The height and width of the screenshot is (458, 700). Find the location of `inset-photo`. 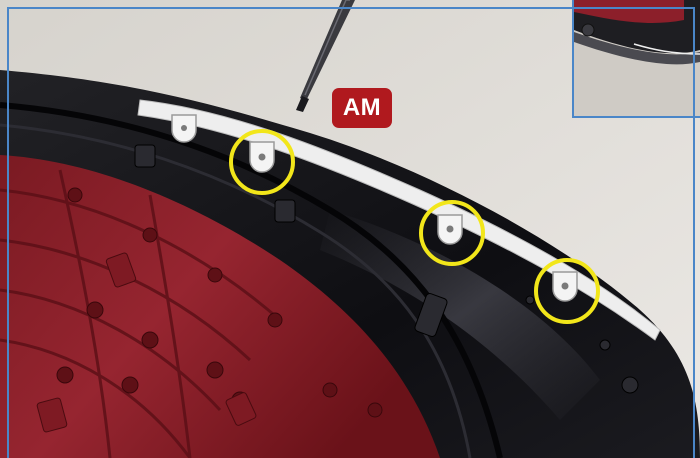

inset-photo is located at coordinates (636, 59).